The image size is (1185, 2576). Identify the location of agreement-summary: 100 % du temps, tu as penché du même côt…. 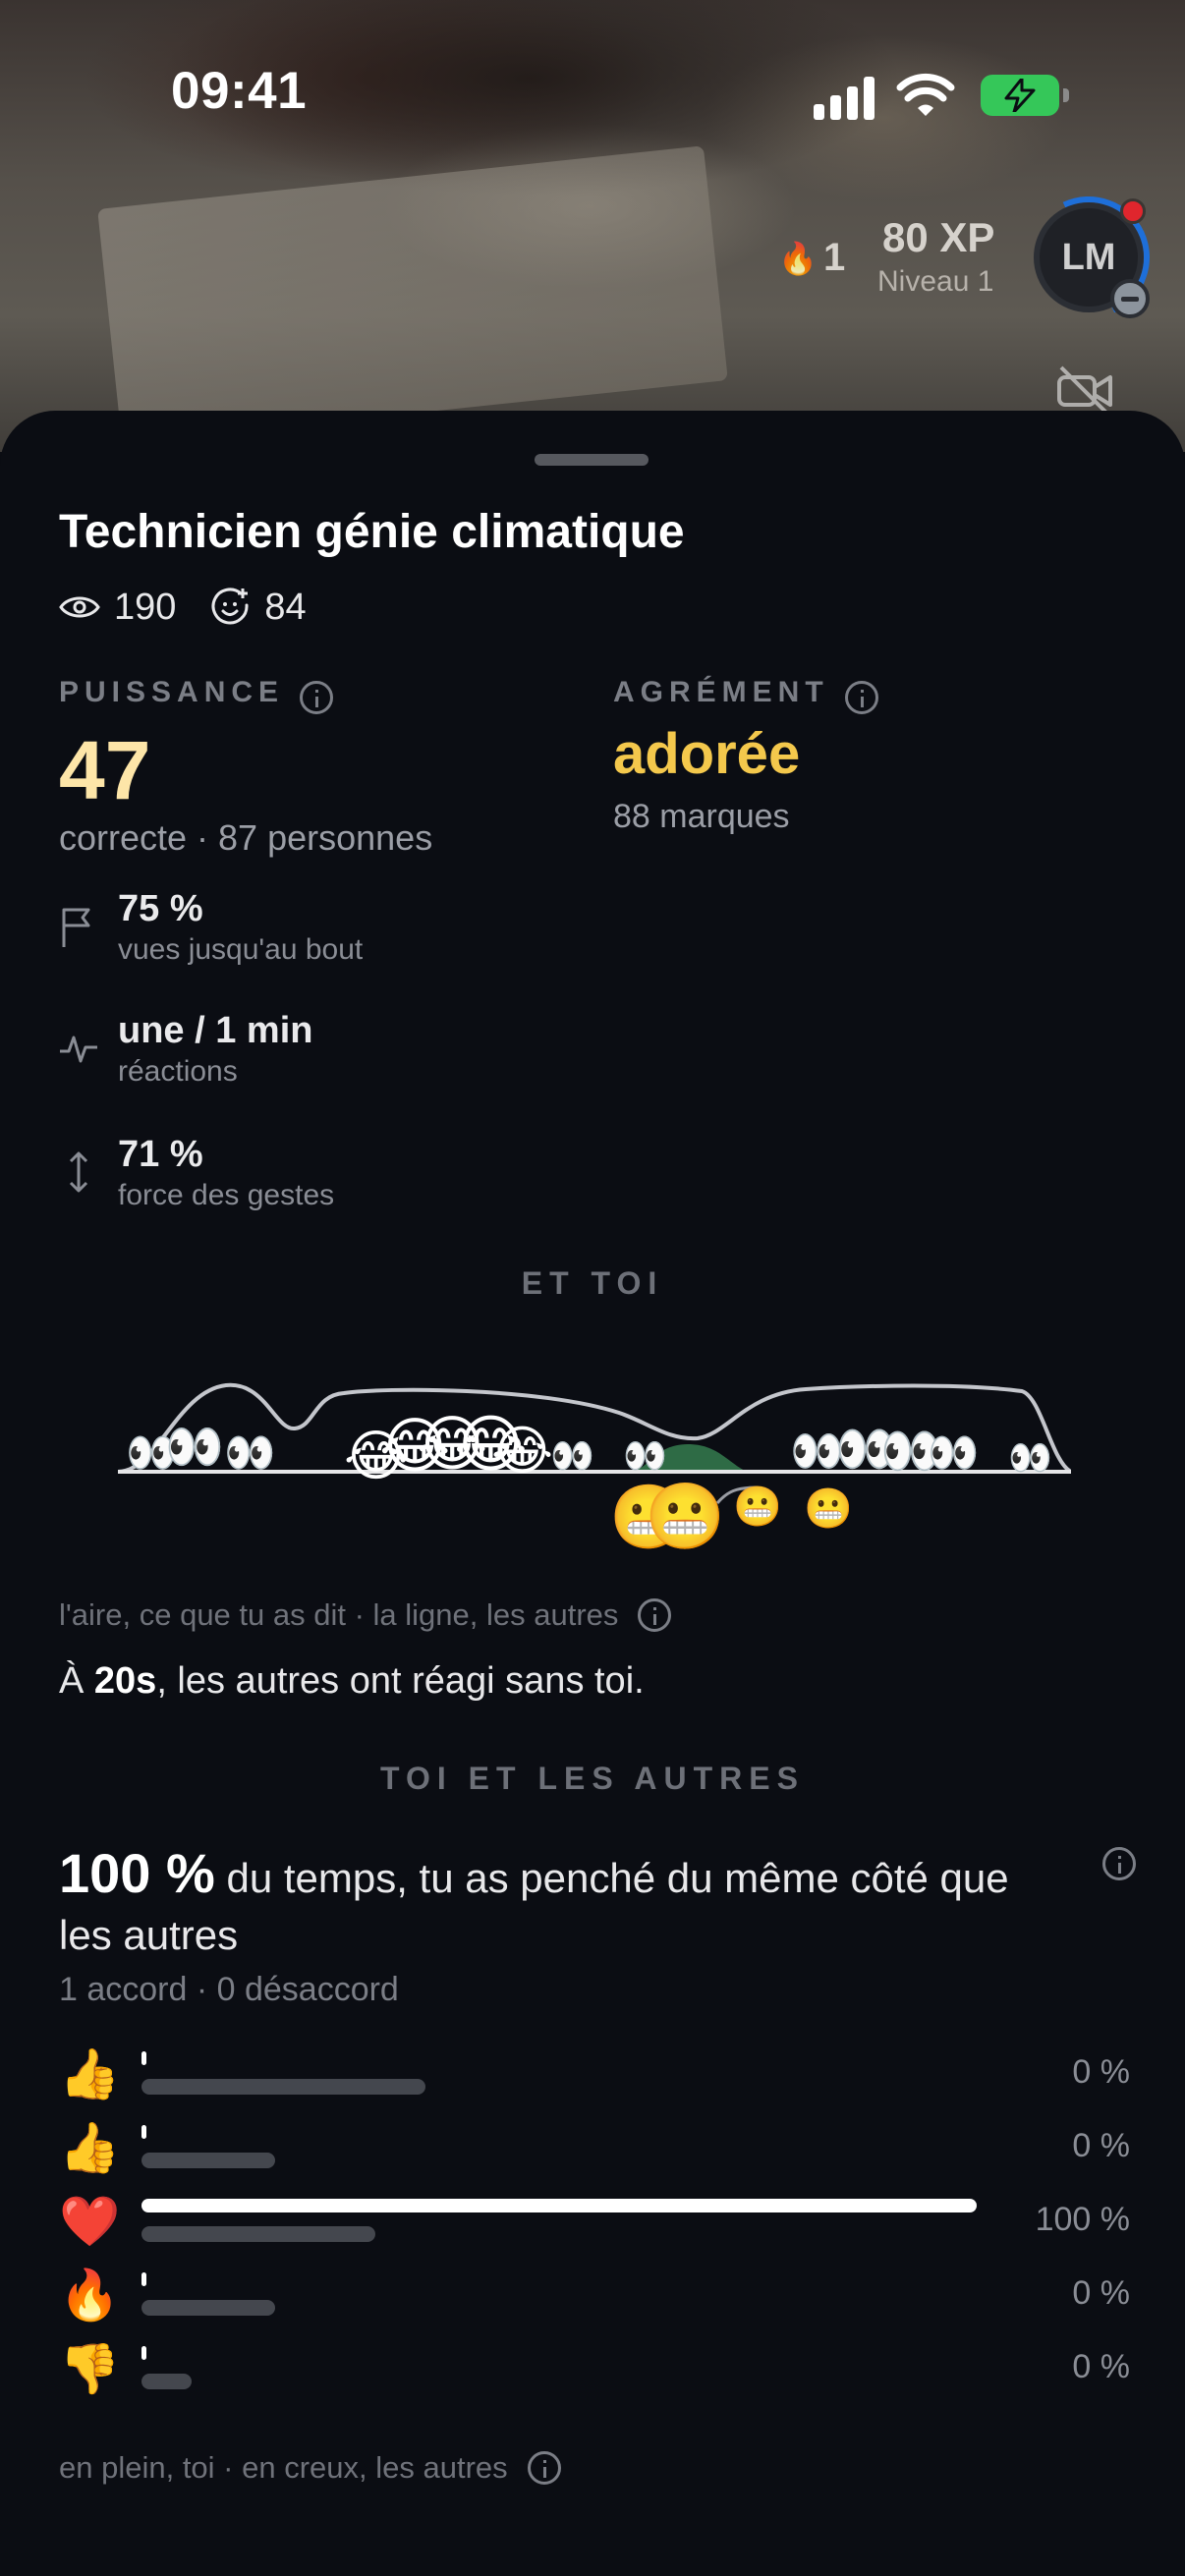
(534, 1900).